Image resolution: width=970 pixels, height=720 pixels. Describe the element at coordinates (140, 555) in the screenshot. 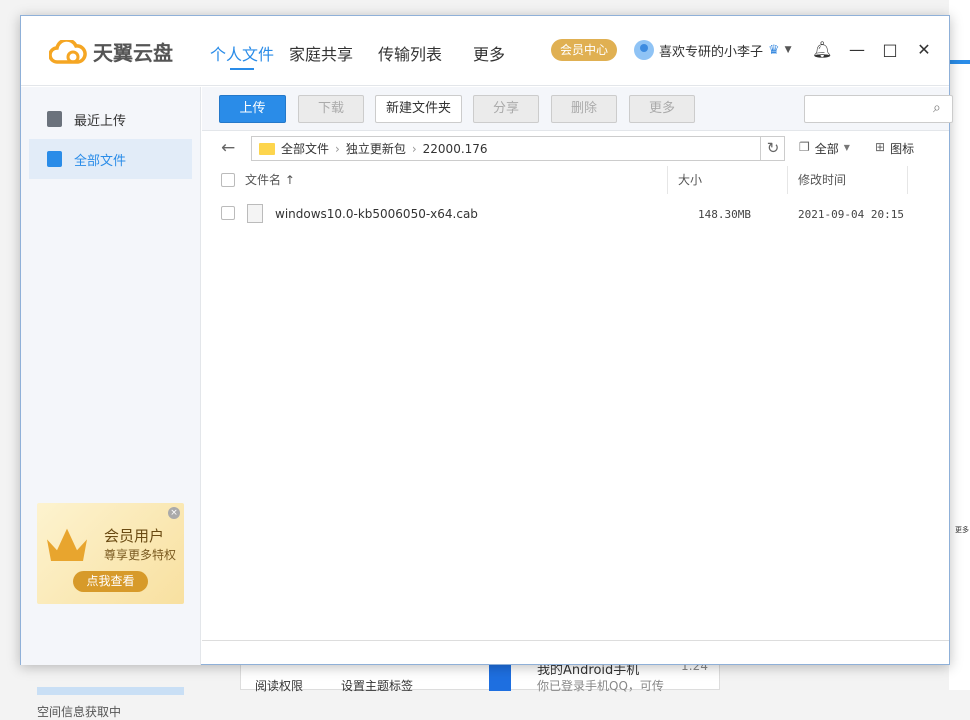

I see `ad-subtitle: 尊享更多特权` at that location.